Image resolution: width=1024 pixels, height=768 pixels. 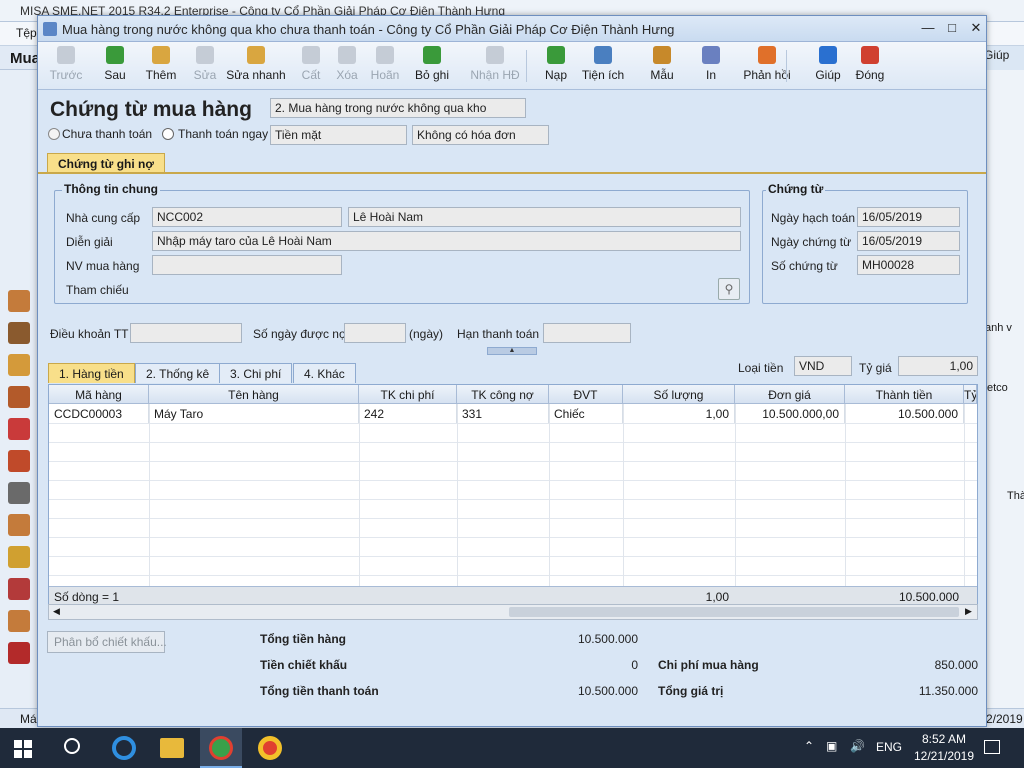 I want to click on terms-field, so click(x=186, y=333).